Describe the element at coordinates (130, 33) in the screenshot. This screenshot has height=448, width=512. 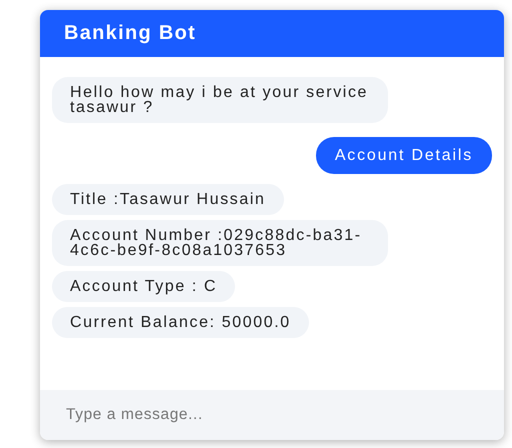
I see `window-title: Banking Bot` at that location.